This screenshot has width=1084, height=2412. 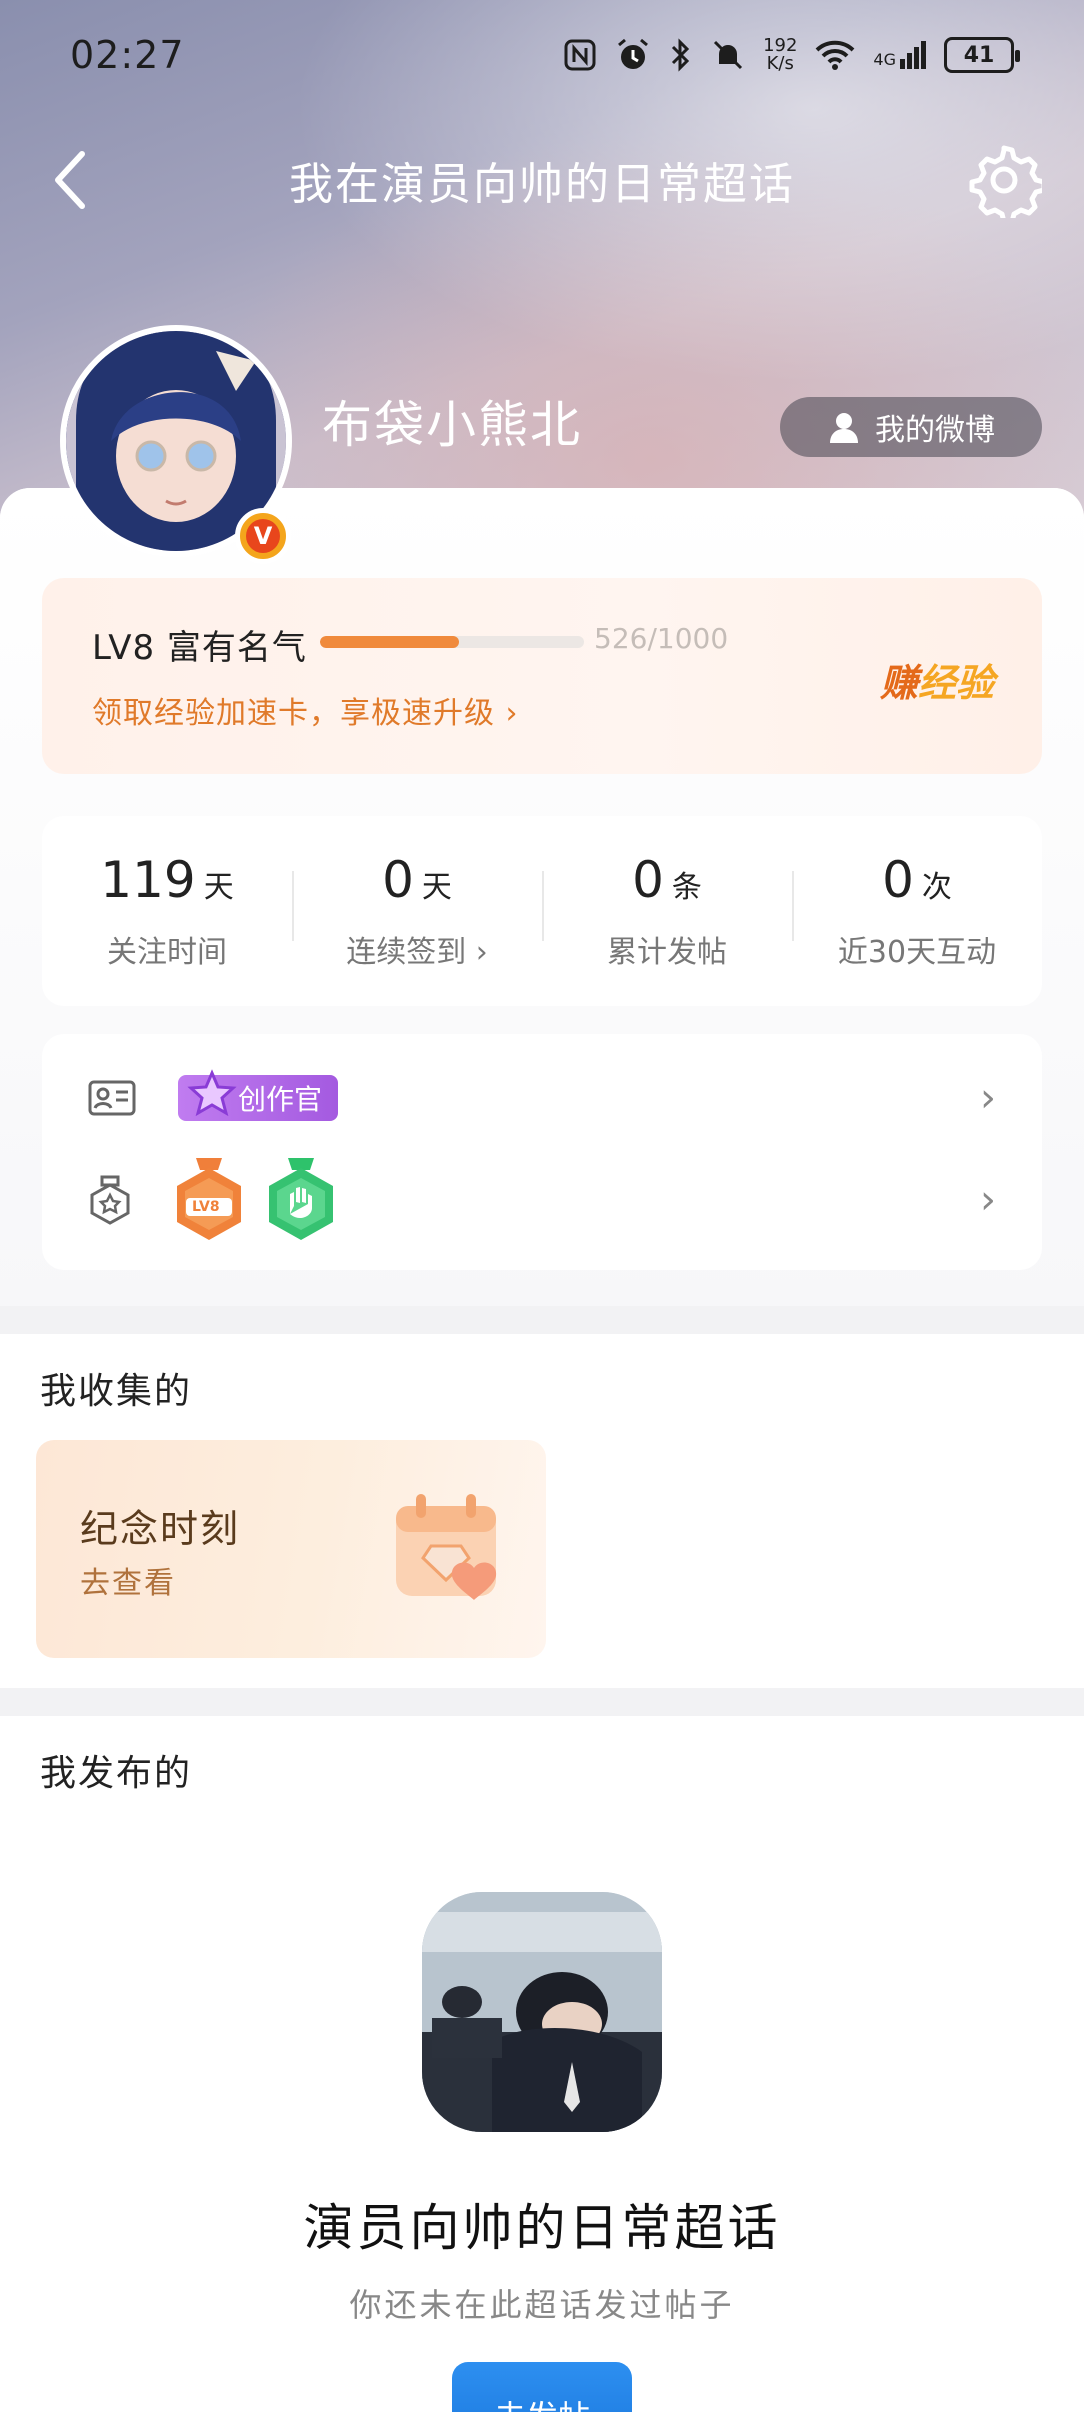 What do you see at coordinates (681, 55) in the screenshot?
I see `bluetooth-icon` at bounding box center [681, 55].